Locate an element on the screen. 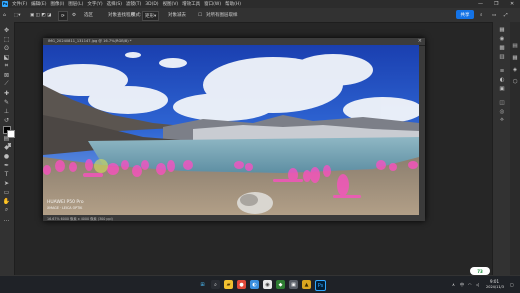 The width and height of the screenshot is (520, 293). menu-layer: 图层(L) is located at coordinates (75, 4).